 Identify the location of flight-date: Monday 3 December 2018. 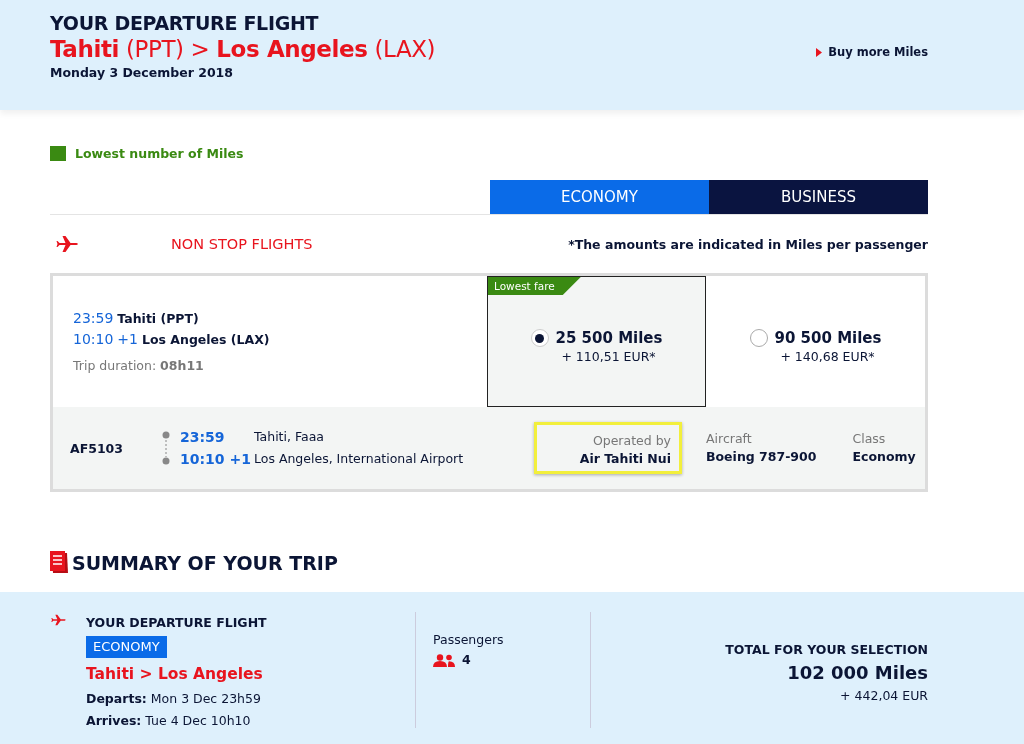
(142, 72).